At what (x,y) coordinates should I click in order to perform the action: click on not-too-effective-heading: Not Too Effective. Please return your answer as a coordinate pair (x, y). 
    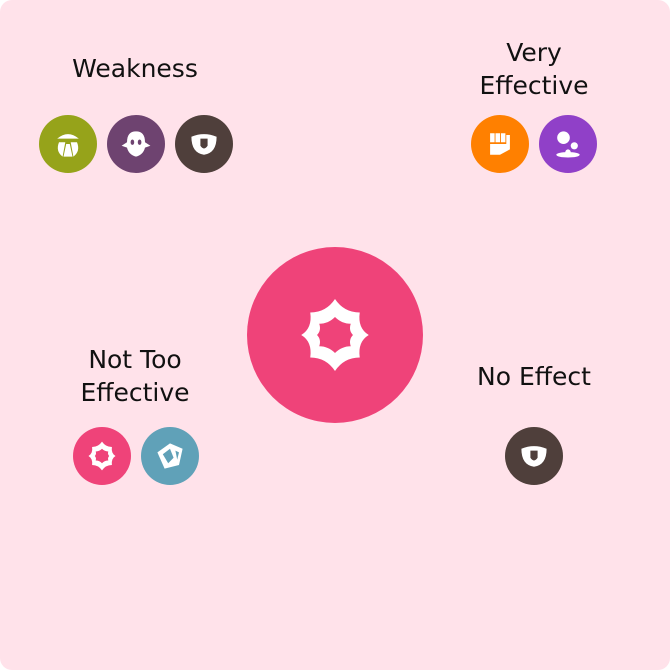
    Looking at the image, I should click on (135, 376).